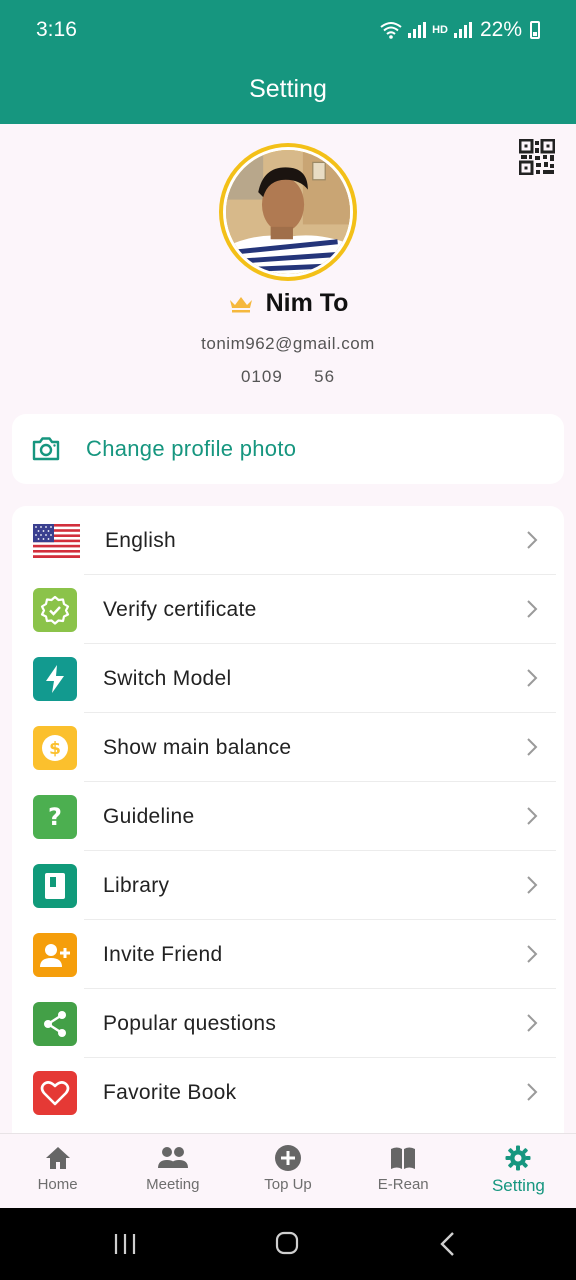 The image size is (576, 1280). What do you see at coordinates (57, 1158) in the screenshot?
I see `home-icon` at bounding box center [57, 1158].